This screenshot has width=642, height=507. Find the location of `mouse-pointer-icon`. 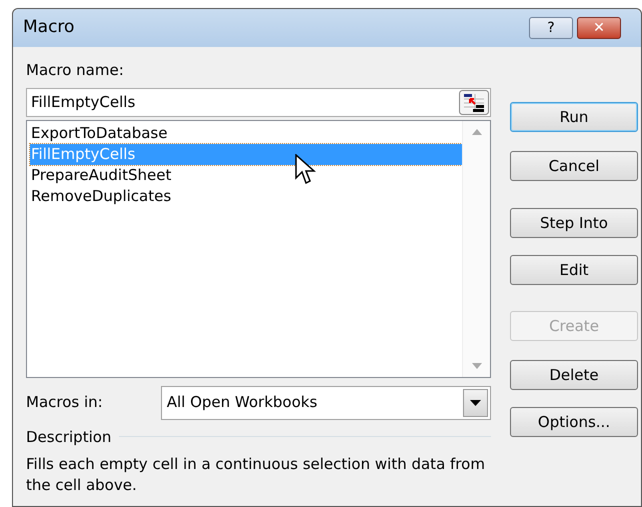

mouse-pointer-icon is located at coordinates (306, 170).